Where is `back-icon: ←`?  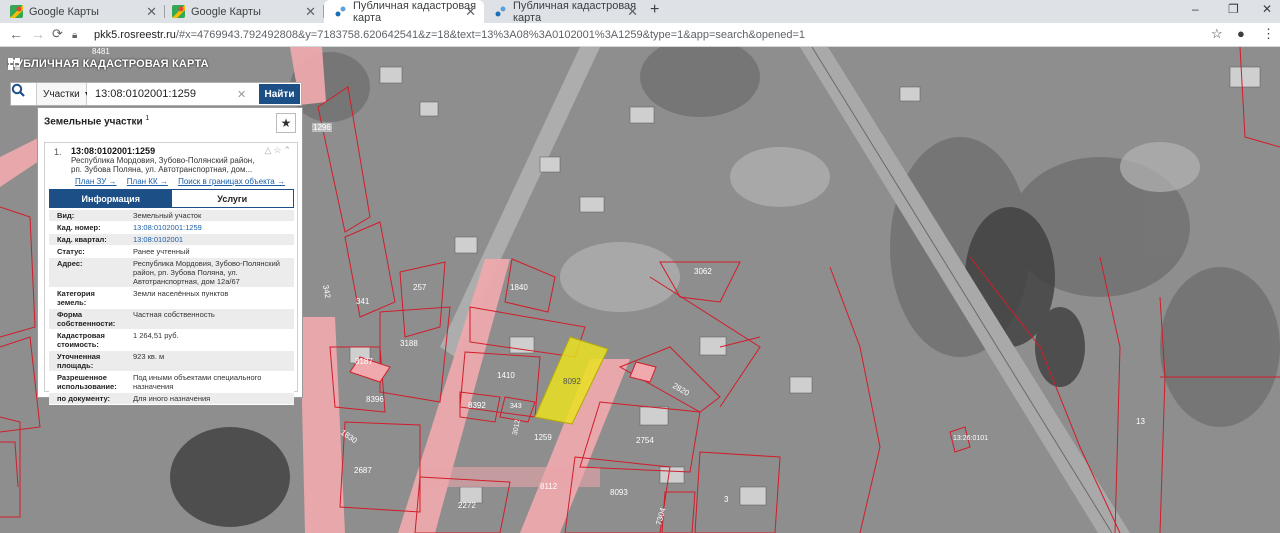 back-icon: ← is located at coordinates (16, 34).